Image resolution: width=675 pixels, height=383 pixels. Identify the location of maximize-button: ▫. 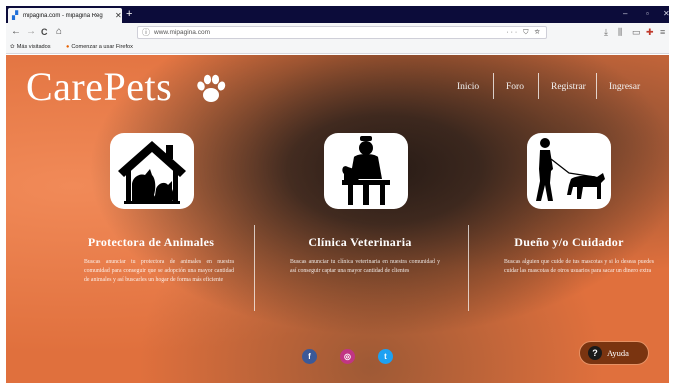
(647, 14).